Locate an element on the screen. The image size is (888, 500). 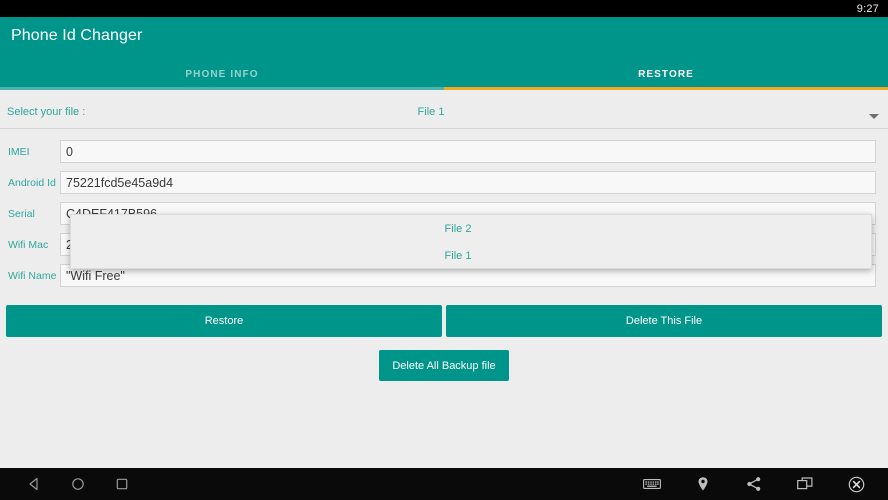
secondary-button-row: Delete All Backup file is located at coordinates (444, 365).